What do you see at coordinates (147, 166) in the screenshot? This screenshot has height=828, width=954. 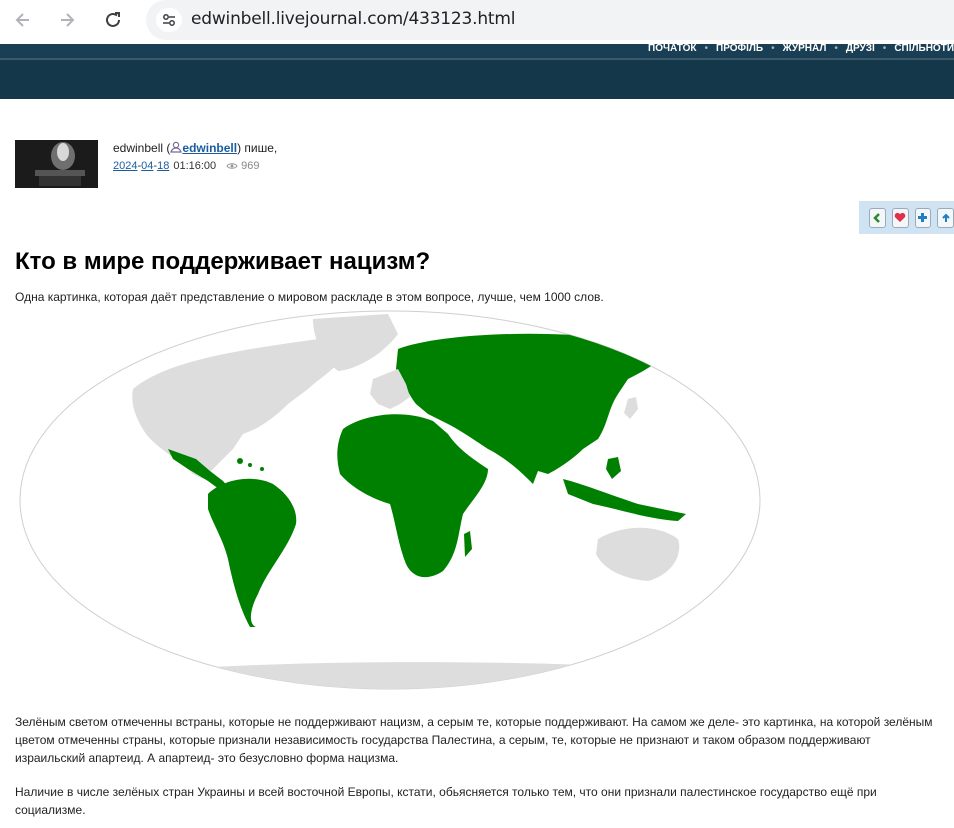 I see `date-month-link: 04` at bounding box center [147, 166].